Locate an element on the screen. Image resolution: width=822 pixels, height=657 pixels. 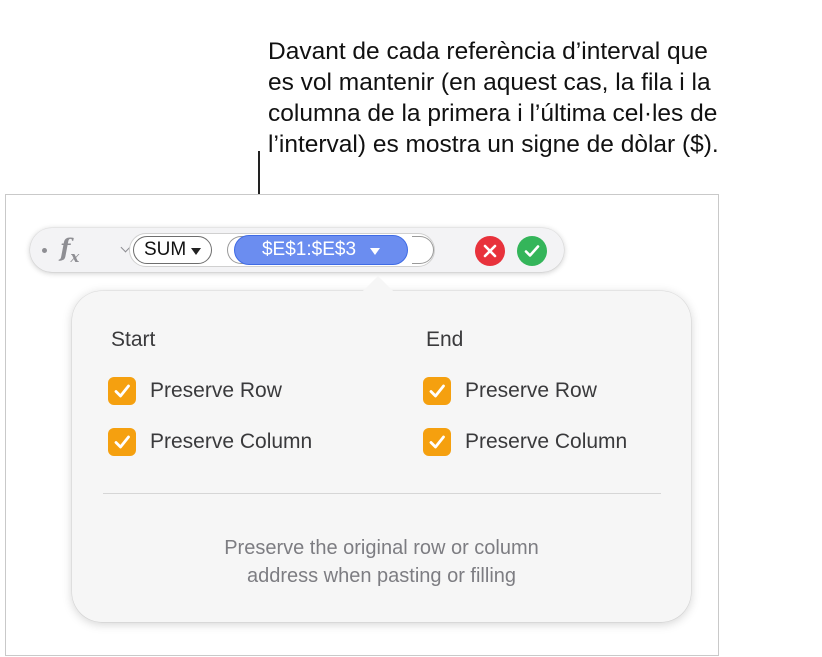
description-line-1: Preserve the original row or column is located at coordinates (381, 548).